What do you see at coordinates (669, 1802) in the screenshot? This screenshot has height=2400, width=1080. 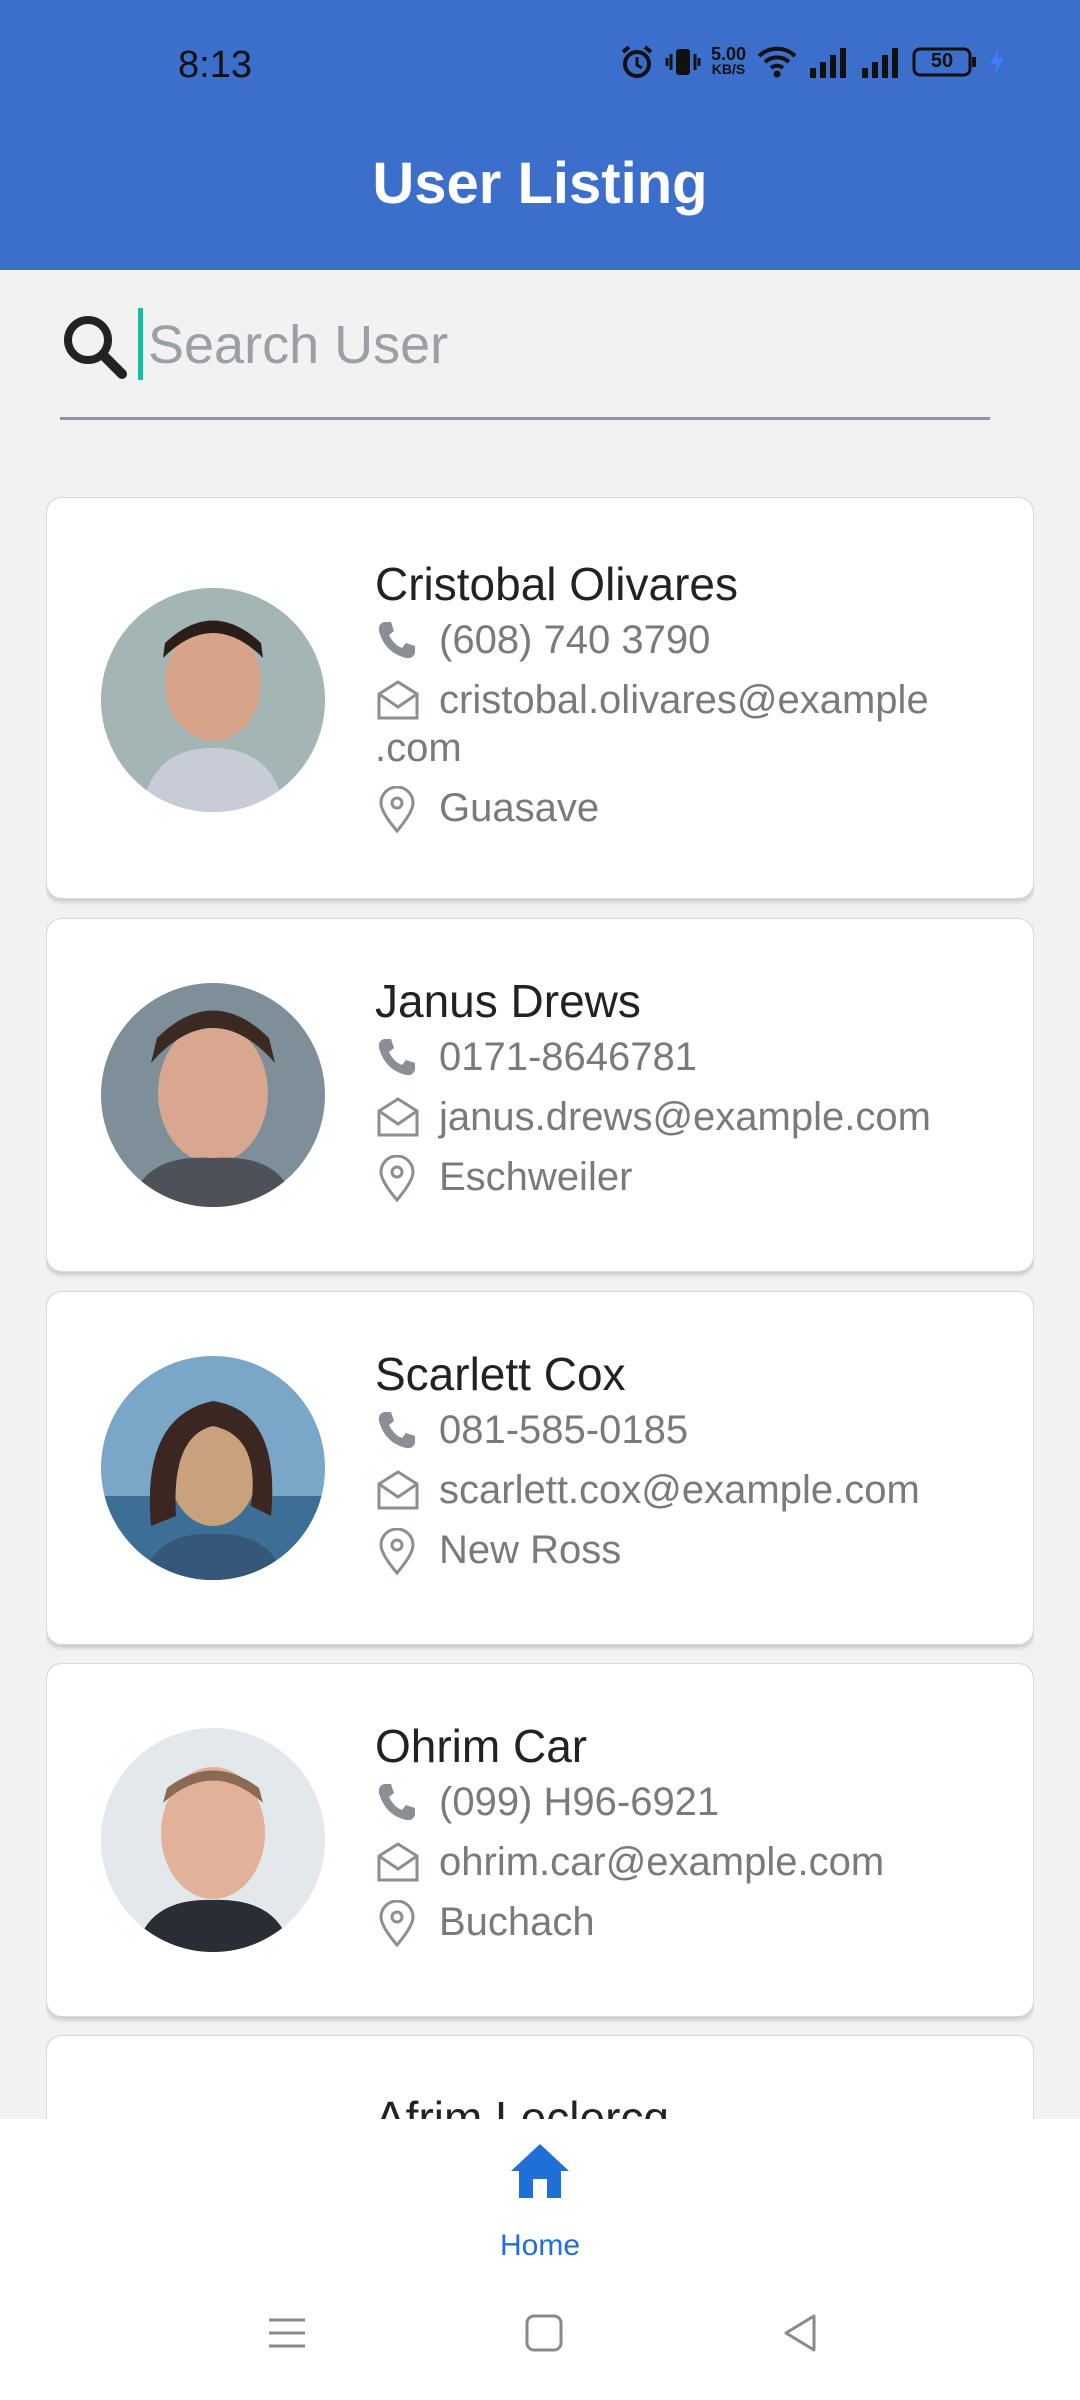 I see `user-phone: (099) H96-6921` at bounding box center [669, 1802].